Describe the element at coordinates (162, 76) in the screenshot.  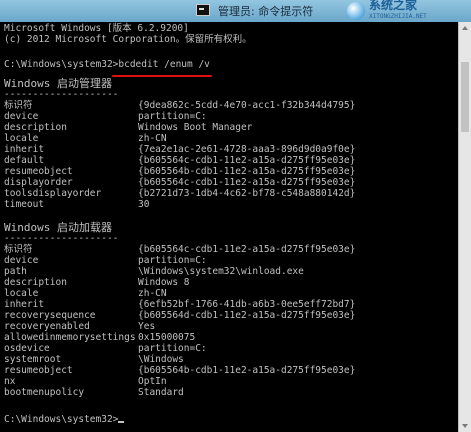
I see `command-highlight-underline` at that location.